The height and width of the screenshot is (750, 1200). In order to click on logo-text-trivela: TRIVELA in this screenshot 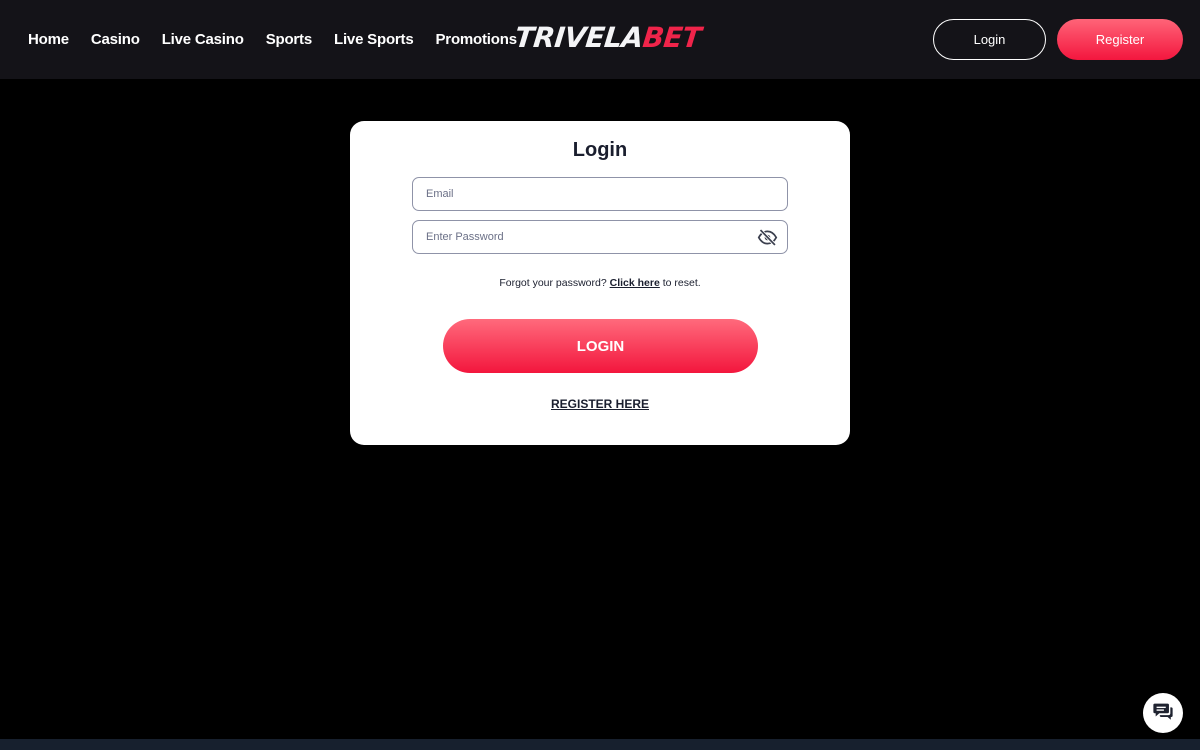, I will do `click(579, 37)`.